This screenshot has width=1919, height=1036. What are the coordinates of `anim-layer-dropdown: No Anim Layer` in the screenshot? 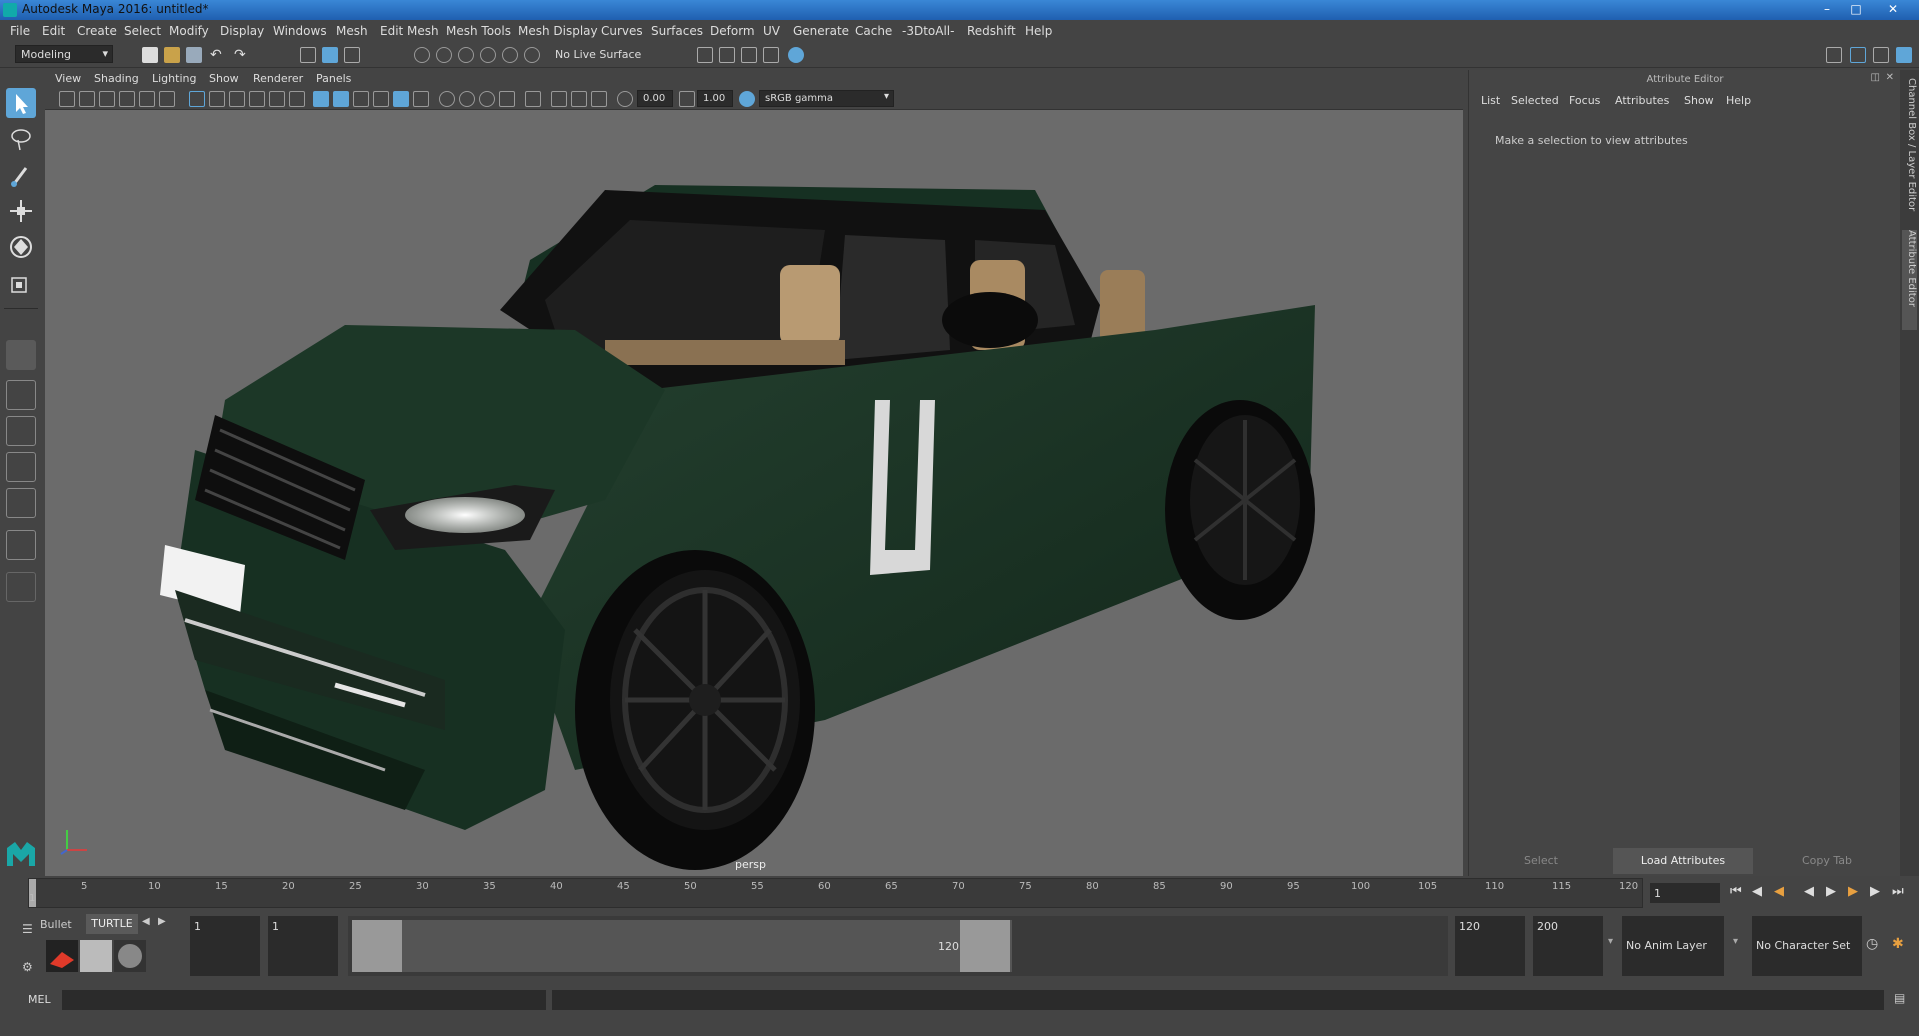 It's located at (1673, 946).